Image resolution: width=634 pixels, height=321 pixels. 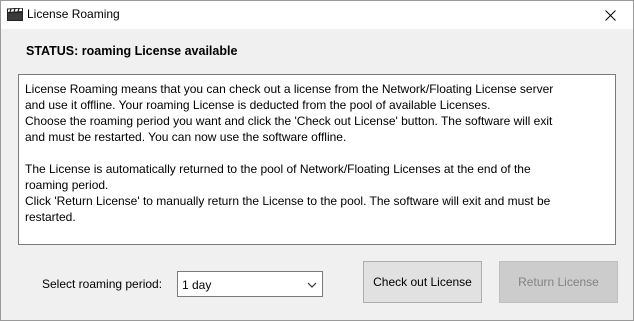 I want to click on return-license-button: Return License, so click(x=558, y=282).